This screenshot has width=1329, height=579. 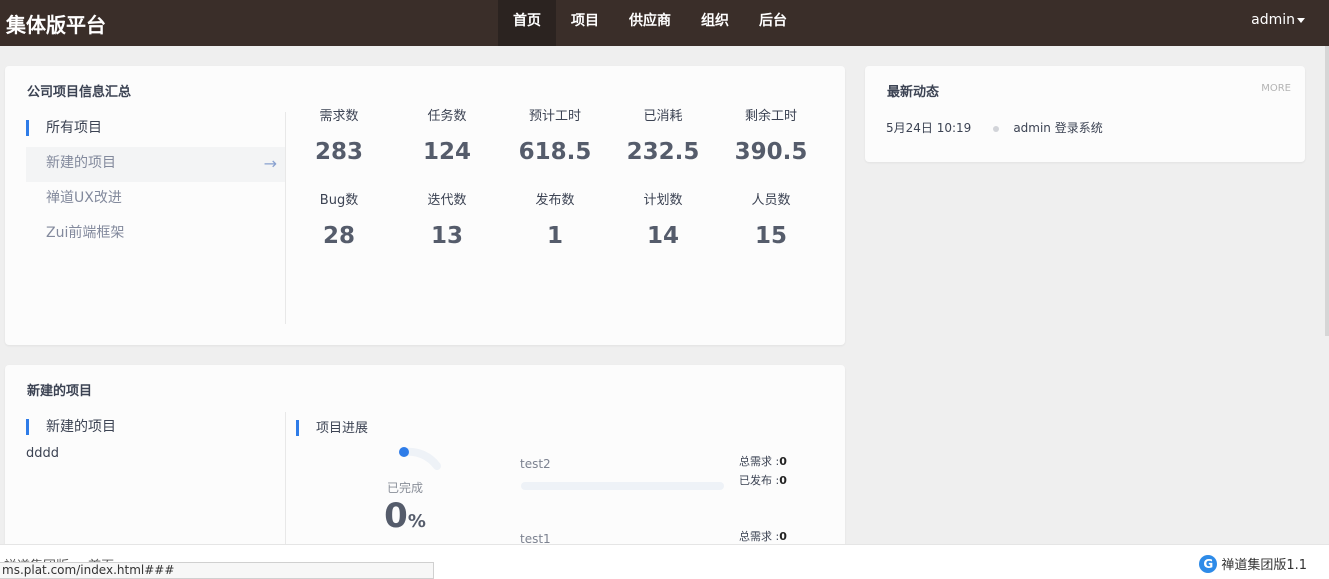 I want to click on stat-value: 390.5, so click(x=771, y=152).